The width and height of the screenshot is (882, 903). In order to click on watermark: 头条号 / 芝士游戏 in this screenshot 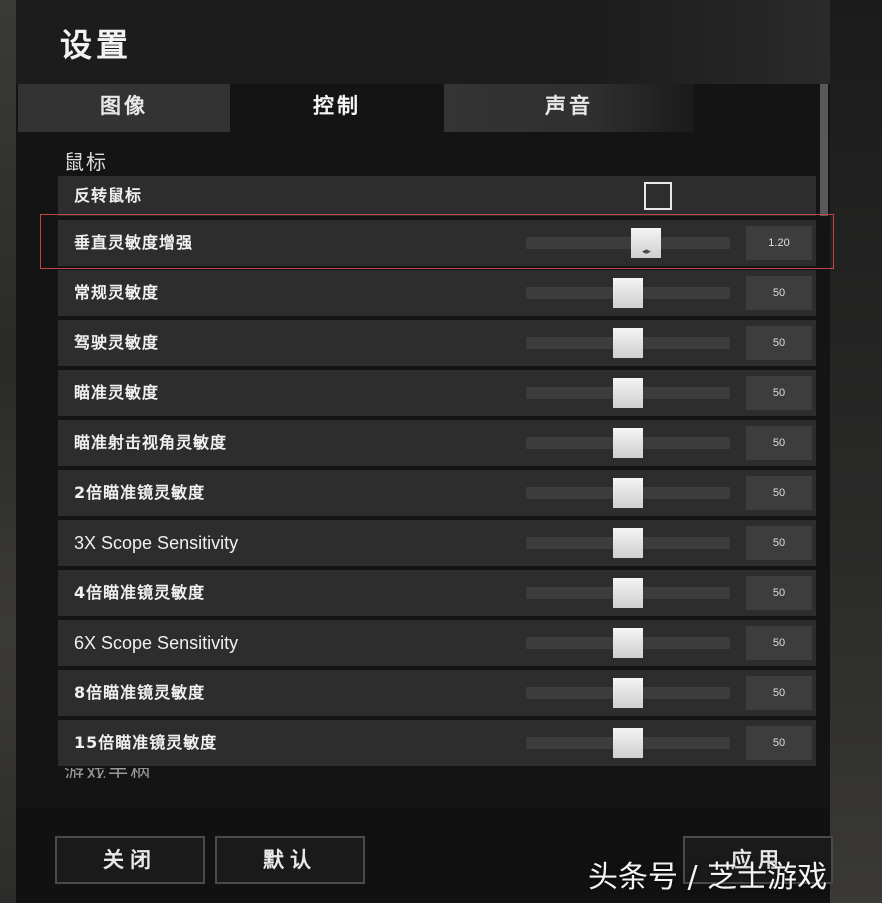, I will do `click(708, 877)`.